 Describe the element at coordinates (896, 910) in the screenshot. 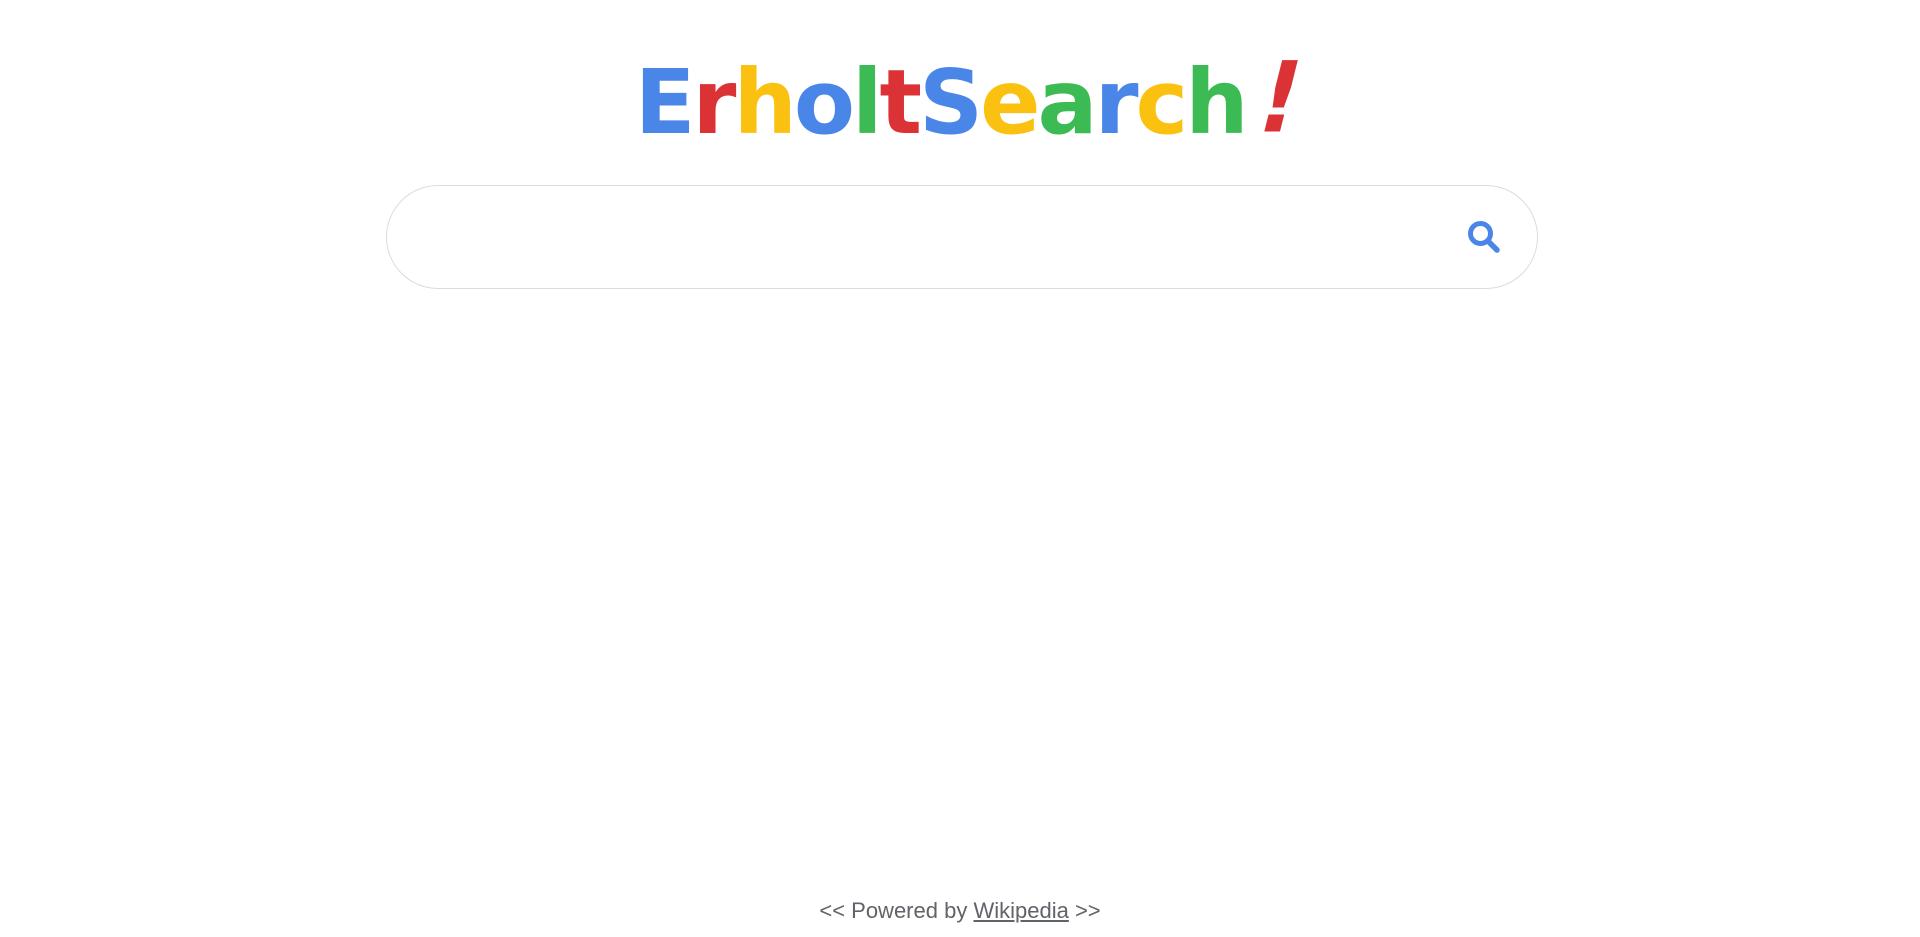

I see `footer-prefix: << Powered by` at that location.